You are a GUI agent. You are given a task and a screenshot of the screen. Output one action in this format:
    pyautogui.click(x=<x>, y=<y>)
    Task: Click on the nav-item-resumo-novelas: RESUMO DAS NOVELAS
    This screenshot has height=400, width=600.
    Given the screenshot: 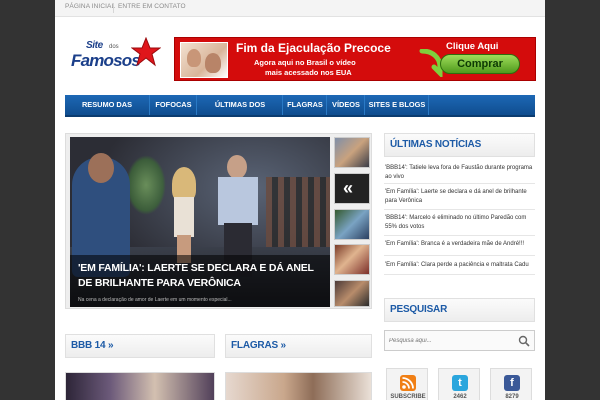 What is the action you would take?
    pyautogui.click(x=107, y=112)
    